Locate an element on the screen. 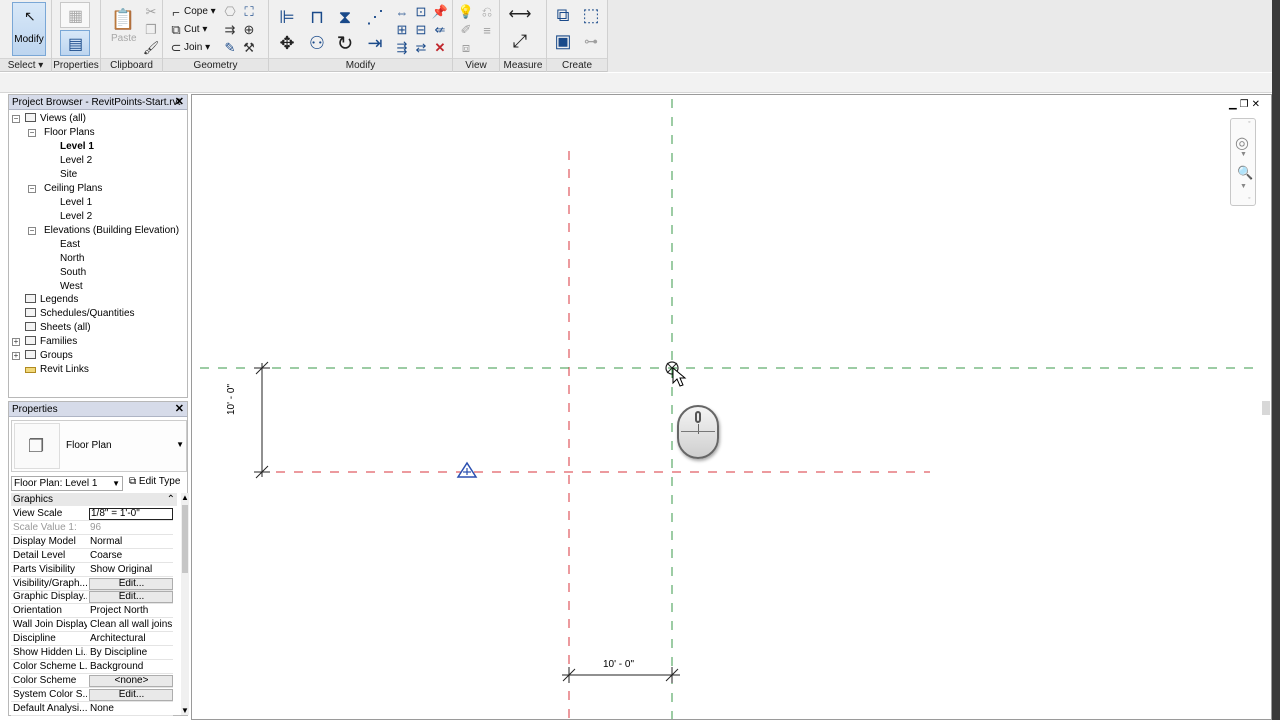  cope-icon: ⌐ is located at coordinates (176, 12).